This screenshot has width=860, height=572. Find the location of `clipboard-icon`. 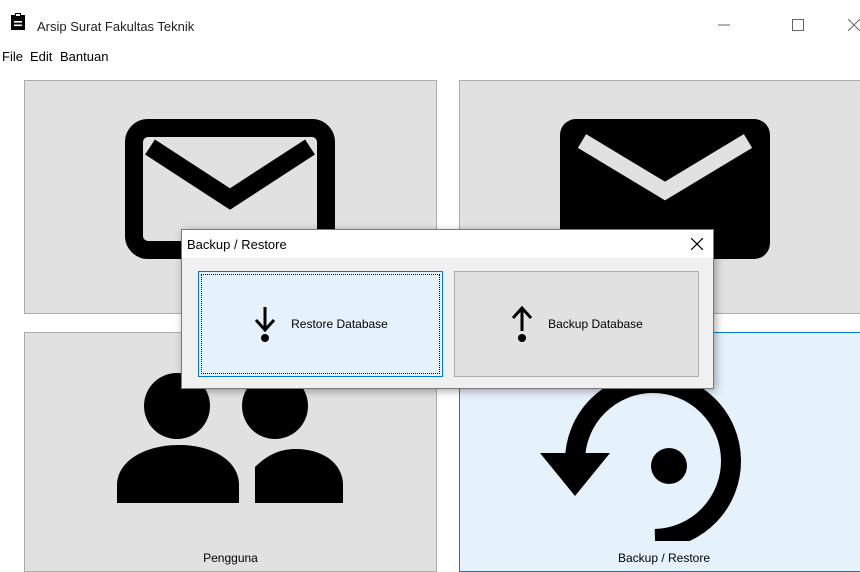

clipboard-icon is located at coordinates (18, 21).